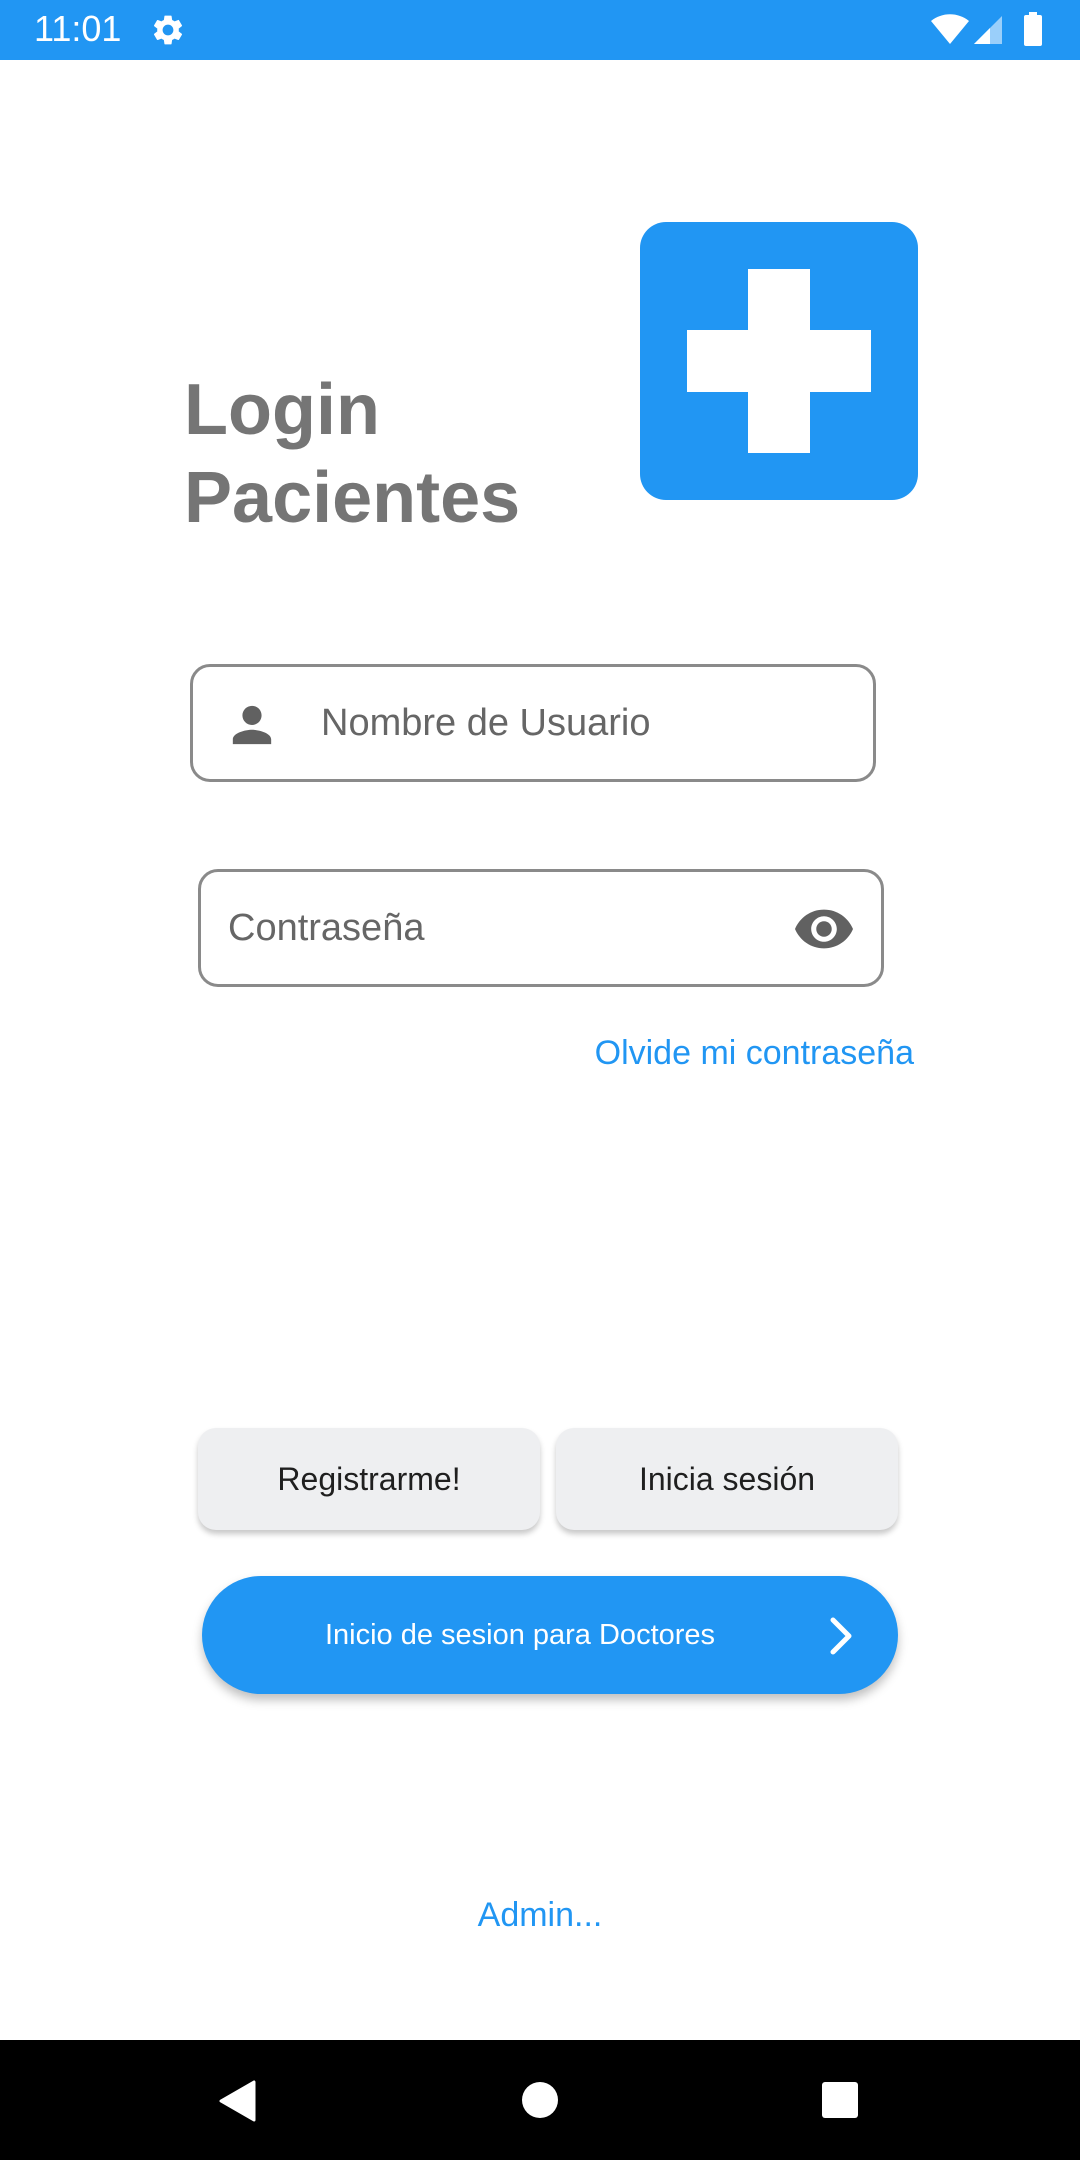 This screenshot has height=2160, width=1080. Describe the element at coordinates (1033, 29) in the screenshot. I see `battery-icon` at that location.